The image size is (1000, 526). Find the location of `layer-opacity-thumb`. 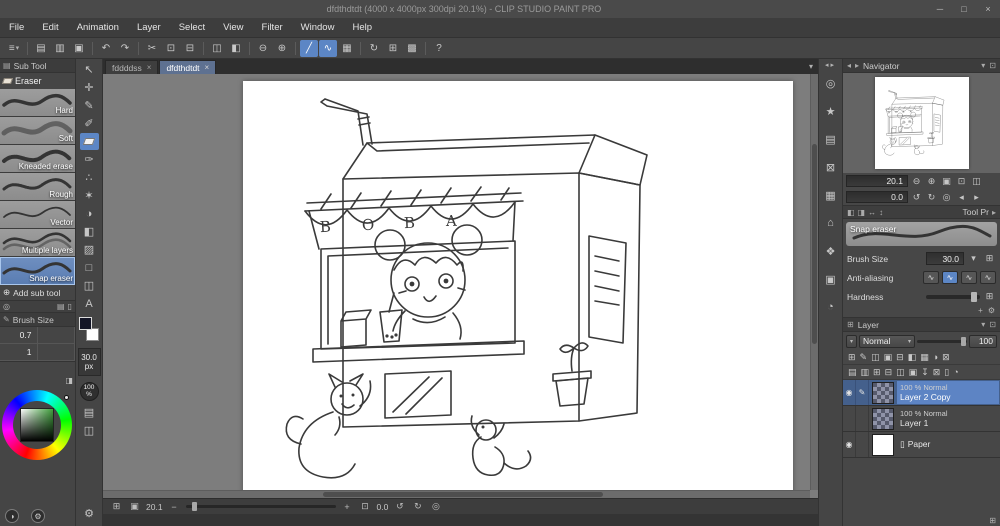

layer-opacity-thumb is located at coordinates (963, 341).